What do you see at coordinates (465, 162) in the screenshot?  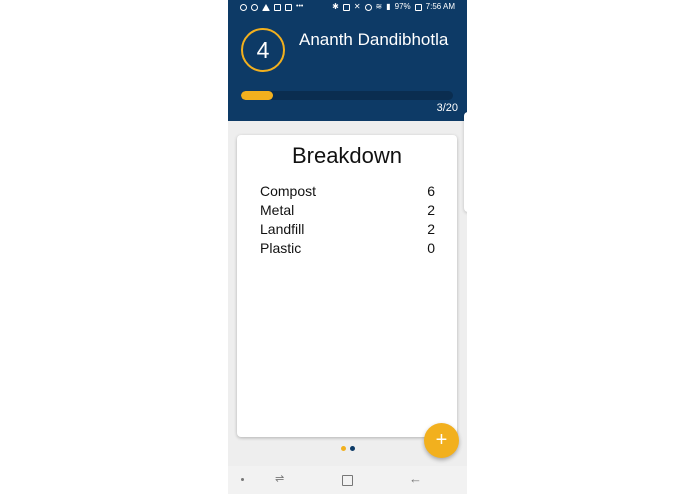 I see `next-card-peek` at bounding box center [465, 162].